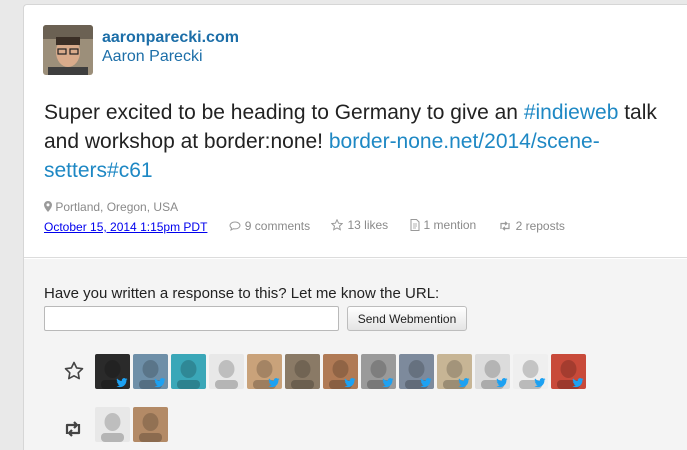 This screenshot has height=450, width=687. Describe the element at coordinates (131, 424) in the screenshot. I see `reposts-faces` at that location.